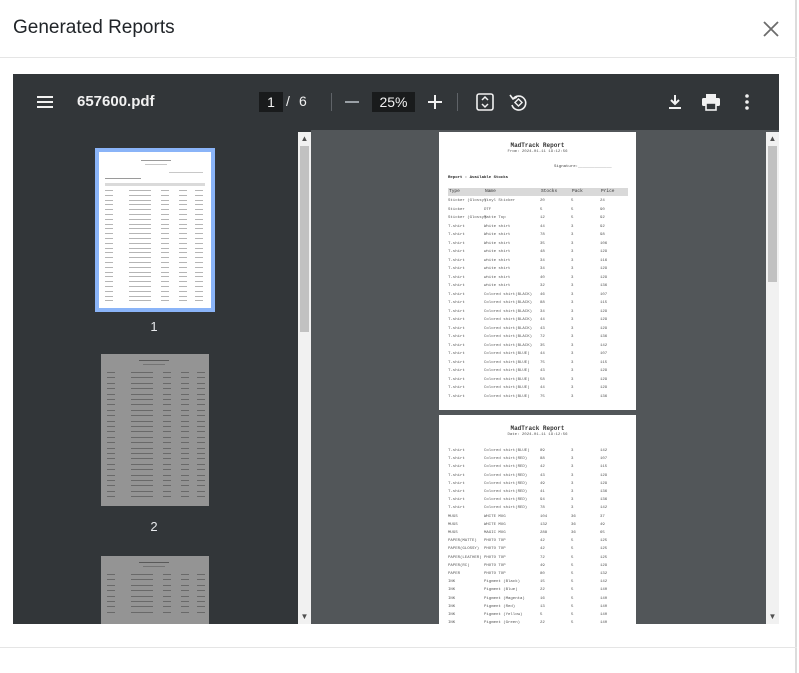 The width and height of the screenshot is (799, 673). I want to click on table-row: MUGS WHITE MUG 104 36 37, so click(538, 518).